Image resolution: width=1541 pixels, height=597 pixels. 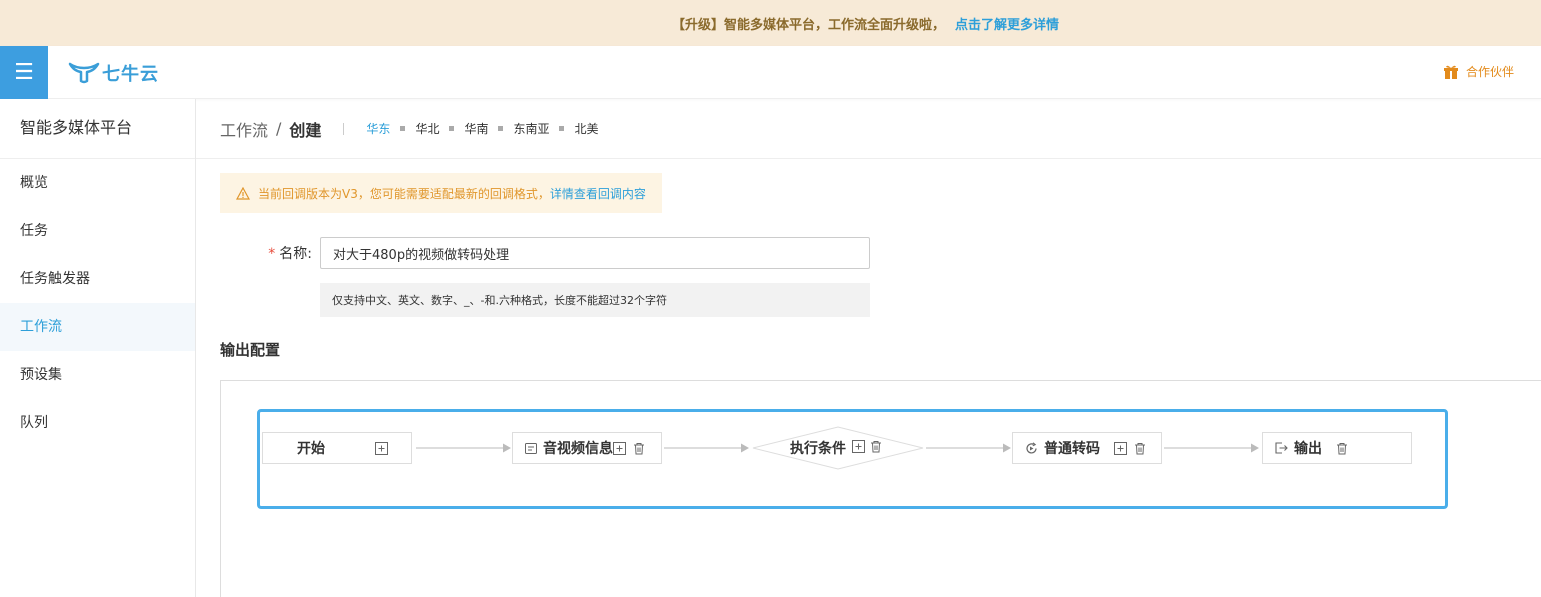 I want to click on flow-node-start: 开始, so click(x=337, y=448).